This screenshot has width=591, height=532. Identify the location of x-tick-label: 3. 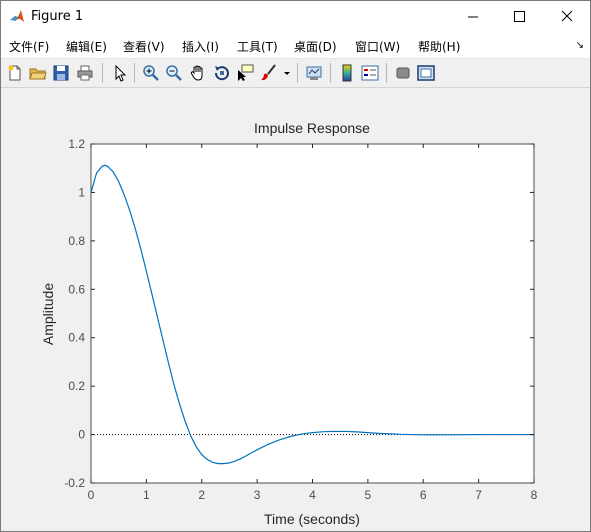
(257, 495).